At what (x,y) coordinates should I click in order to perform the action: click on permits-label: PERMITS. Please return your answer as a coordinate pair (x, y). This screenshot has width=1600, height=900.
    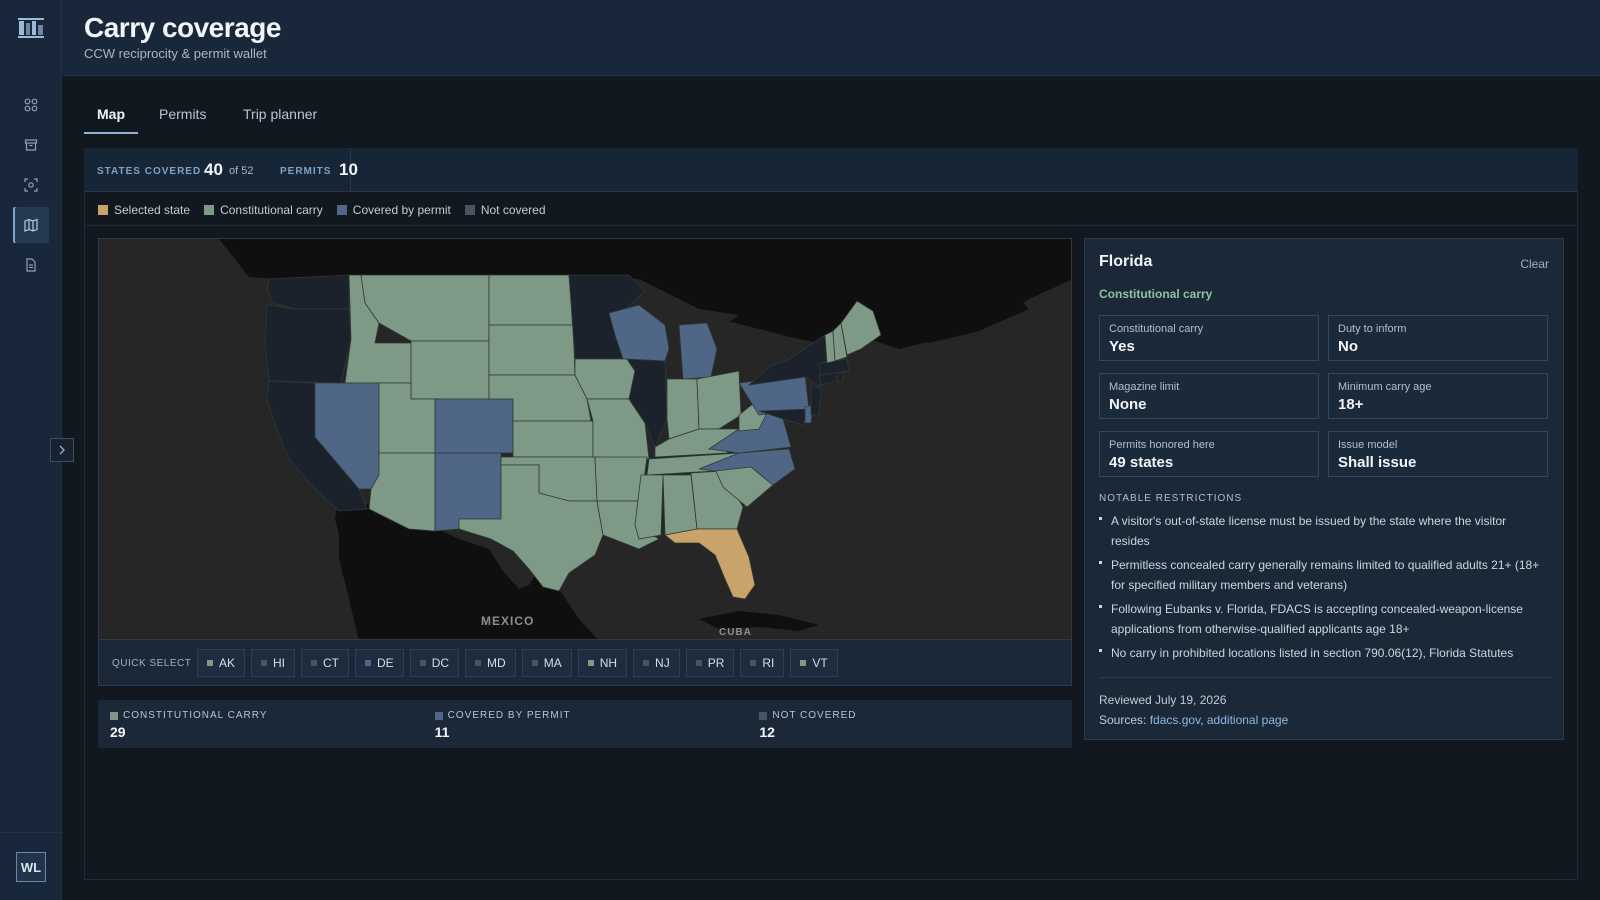
    Looking at the image, I should click on (306, 171).